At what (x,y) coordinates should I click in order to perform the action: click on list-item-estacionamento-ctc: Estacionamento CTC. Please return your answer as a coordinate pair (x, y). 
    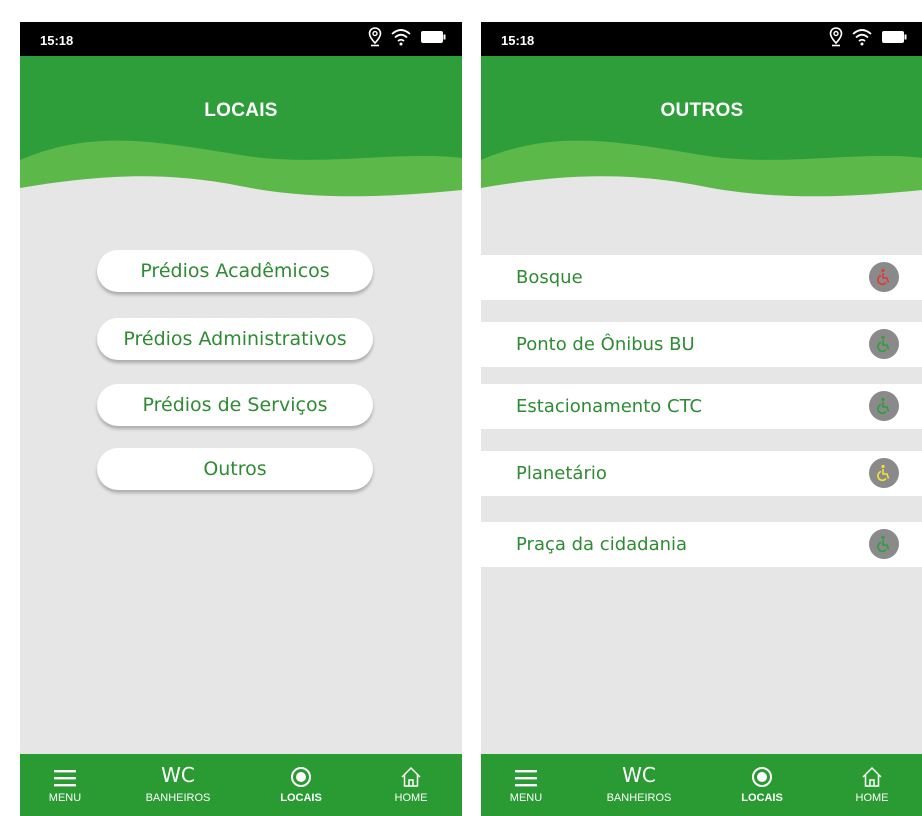
    Looking at the image, I should click on (701, 406).